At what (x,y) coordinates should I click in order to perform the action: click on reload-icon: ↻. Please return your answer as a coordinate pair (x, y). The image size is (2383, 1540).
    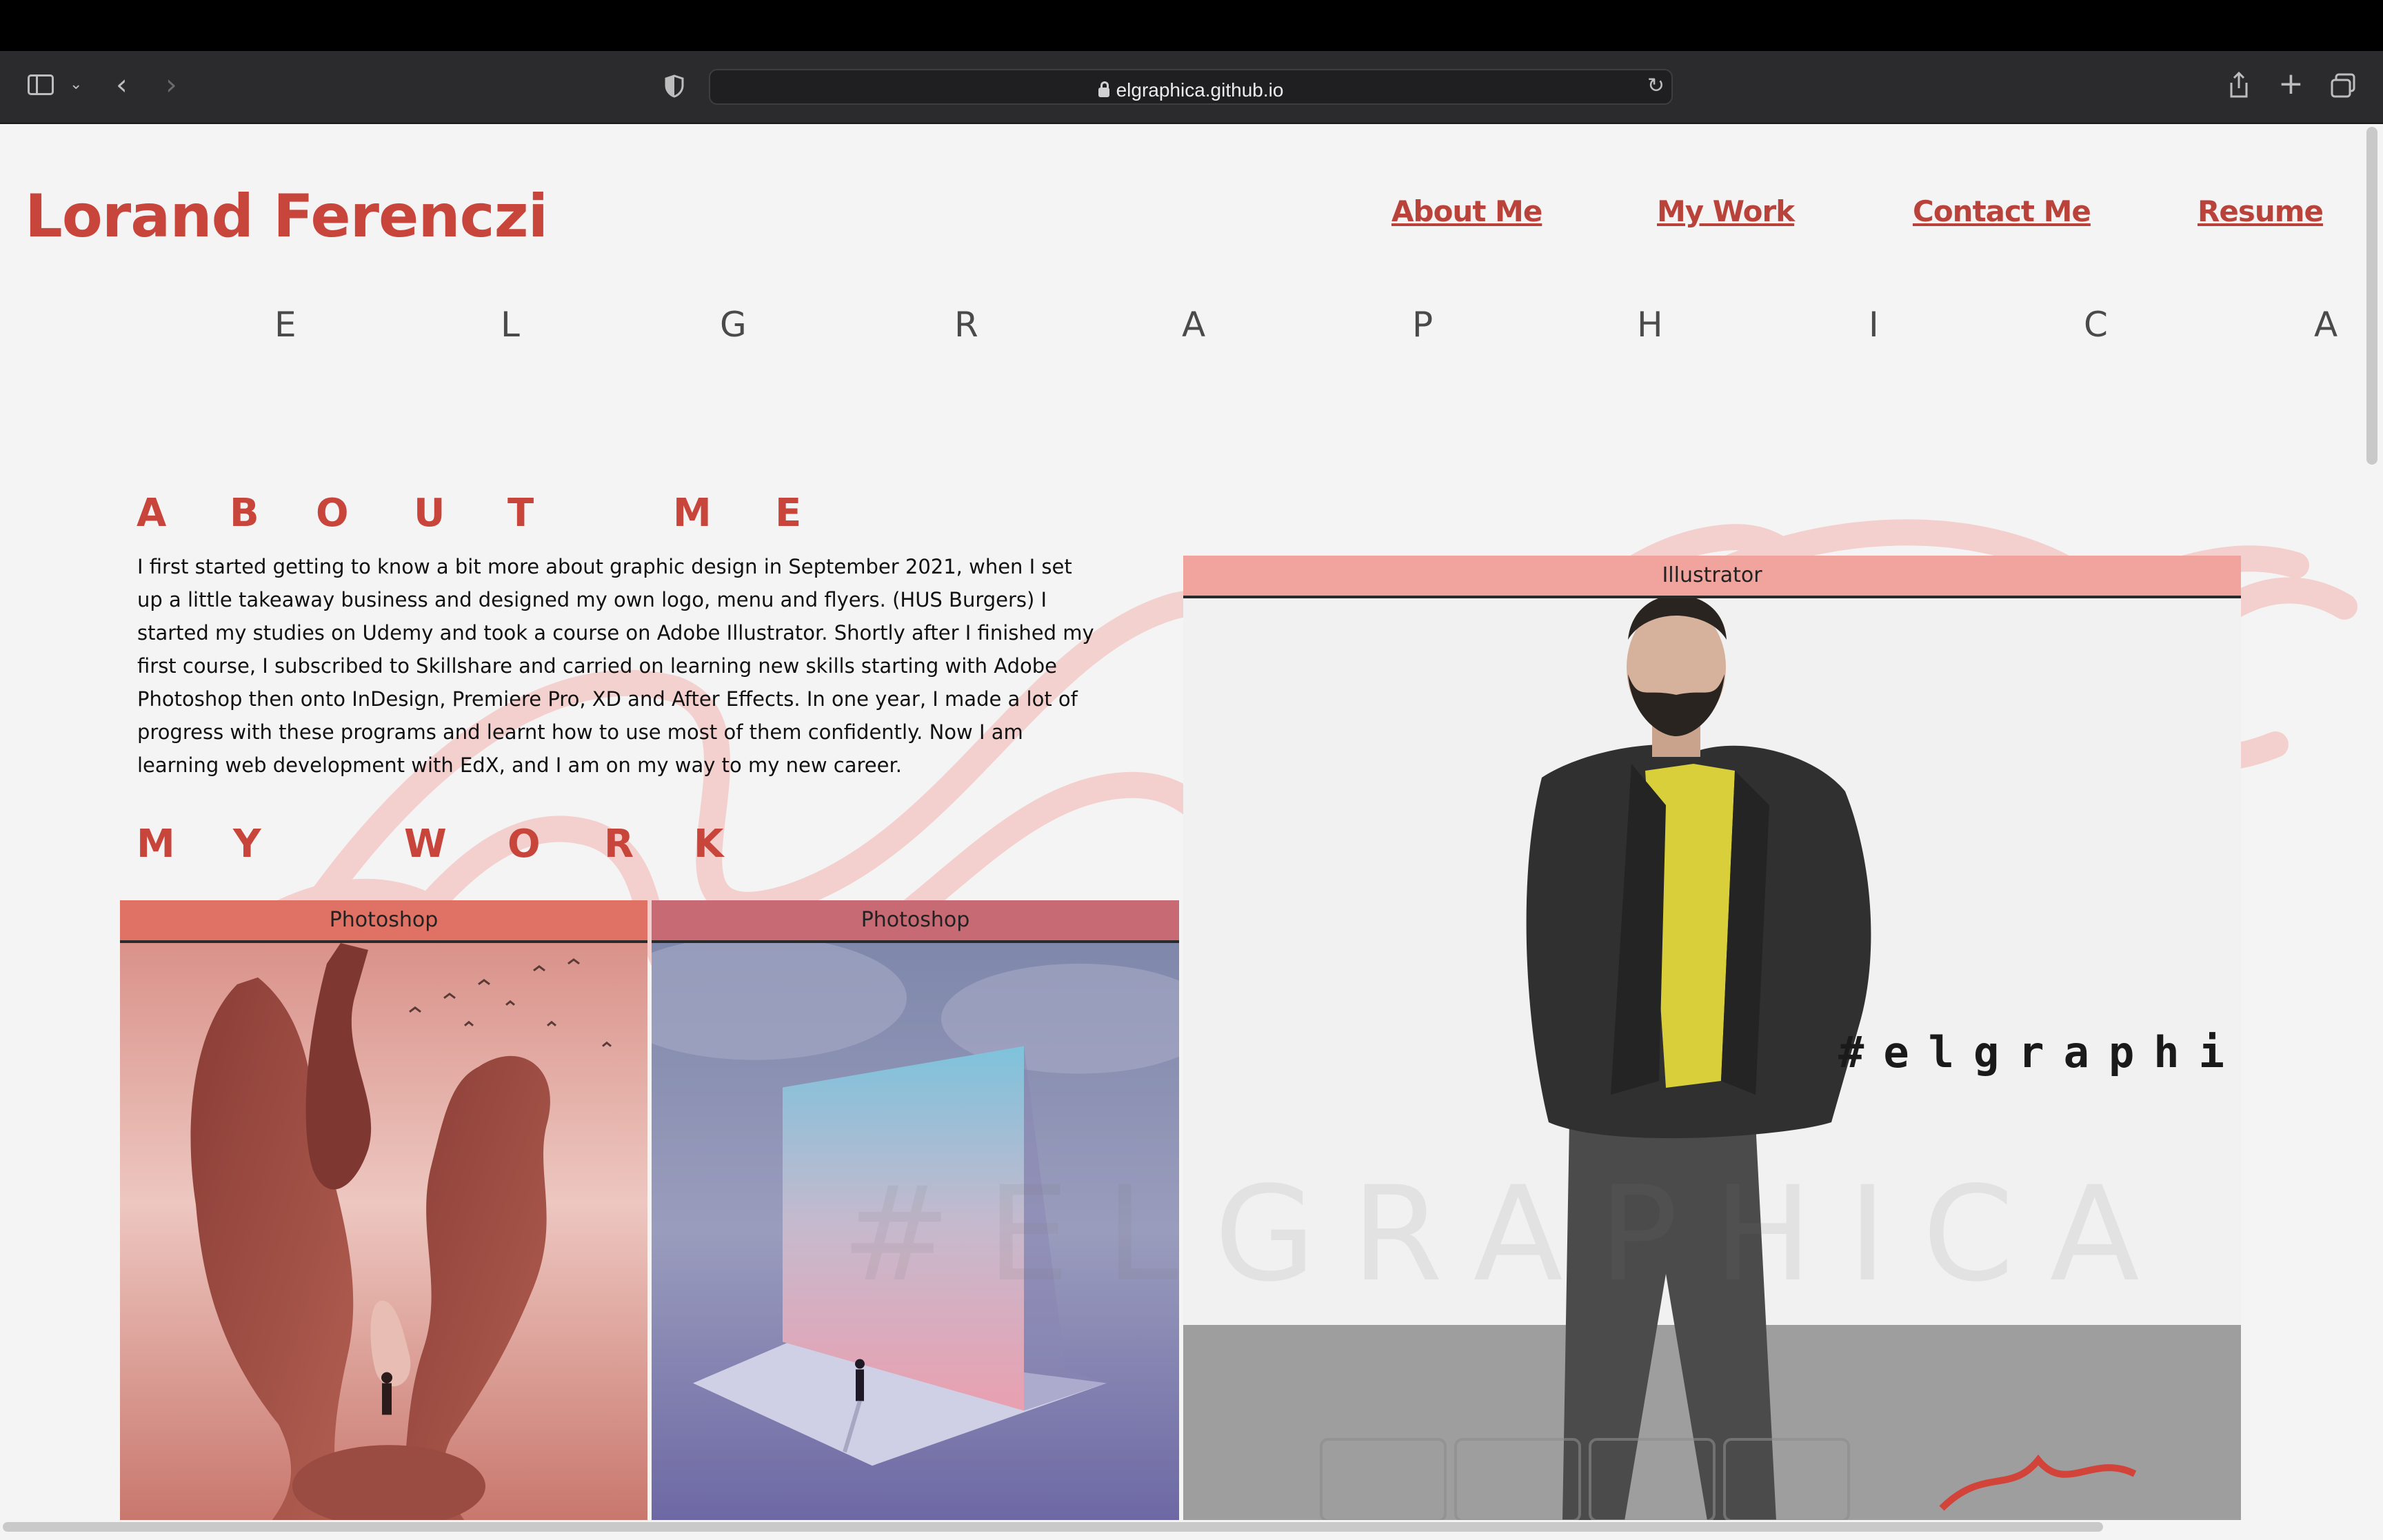
    Looking at the image, I should click on (1656, 87).